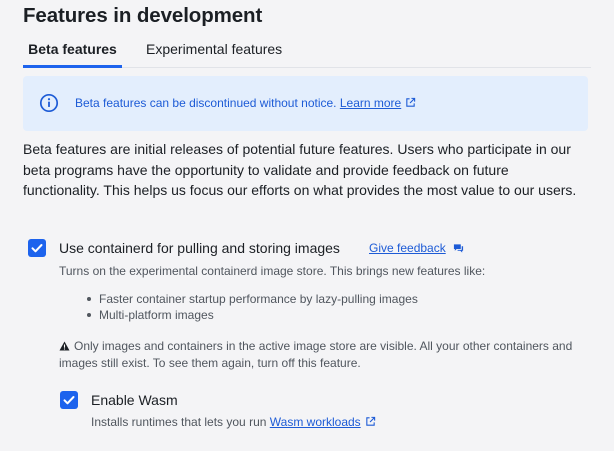 The width and height of the screenshot is (614, 451). I want to click on containerd-checkbox, so click(37, 248).